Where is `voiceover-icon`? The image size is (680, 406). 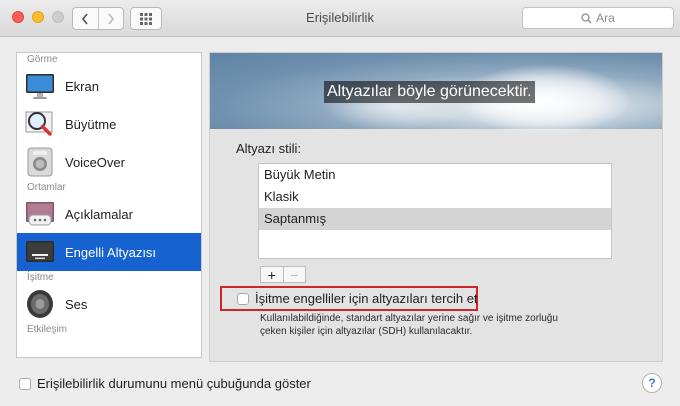
voiceover-icon is located at coordinates (40, 162).